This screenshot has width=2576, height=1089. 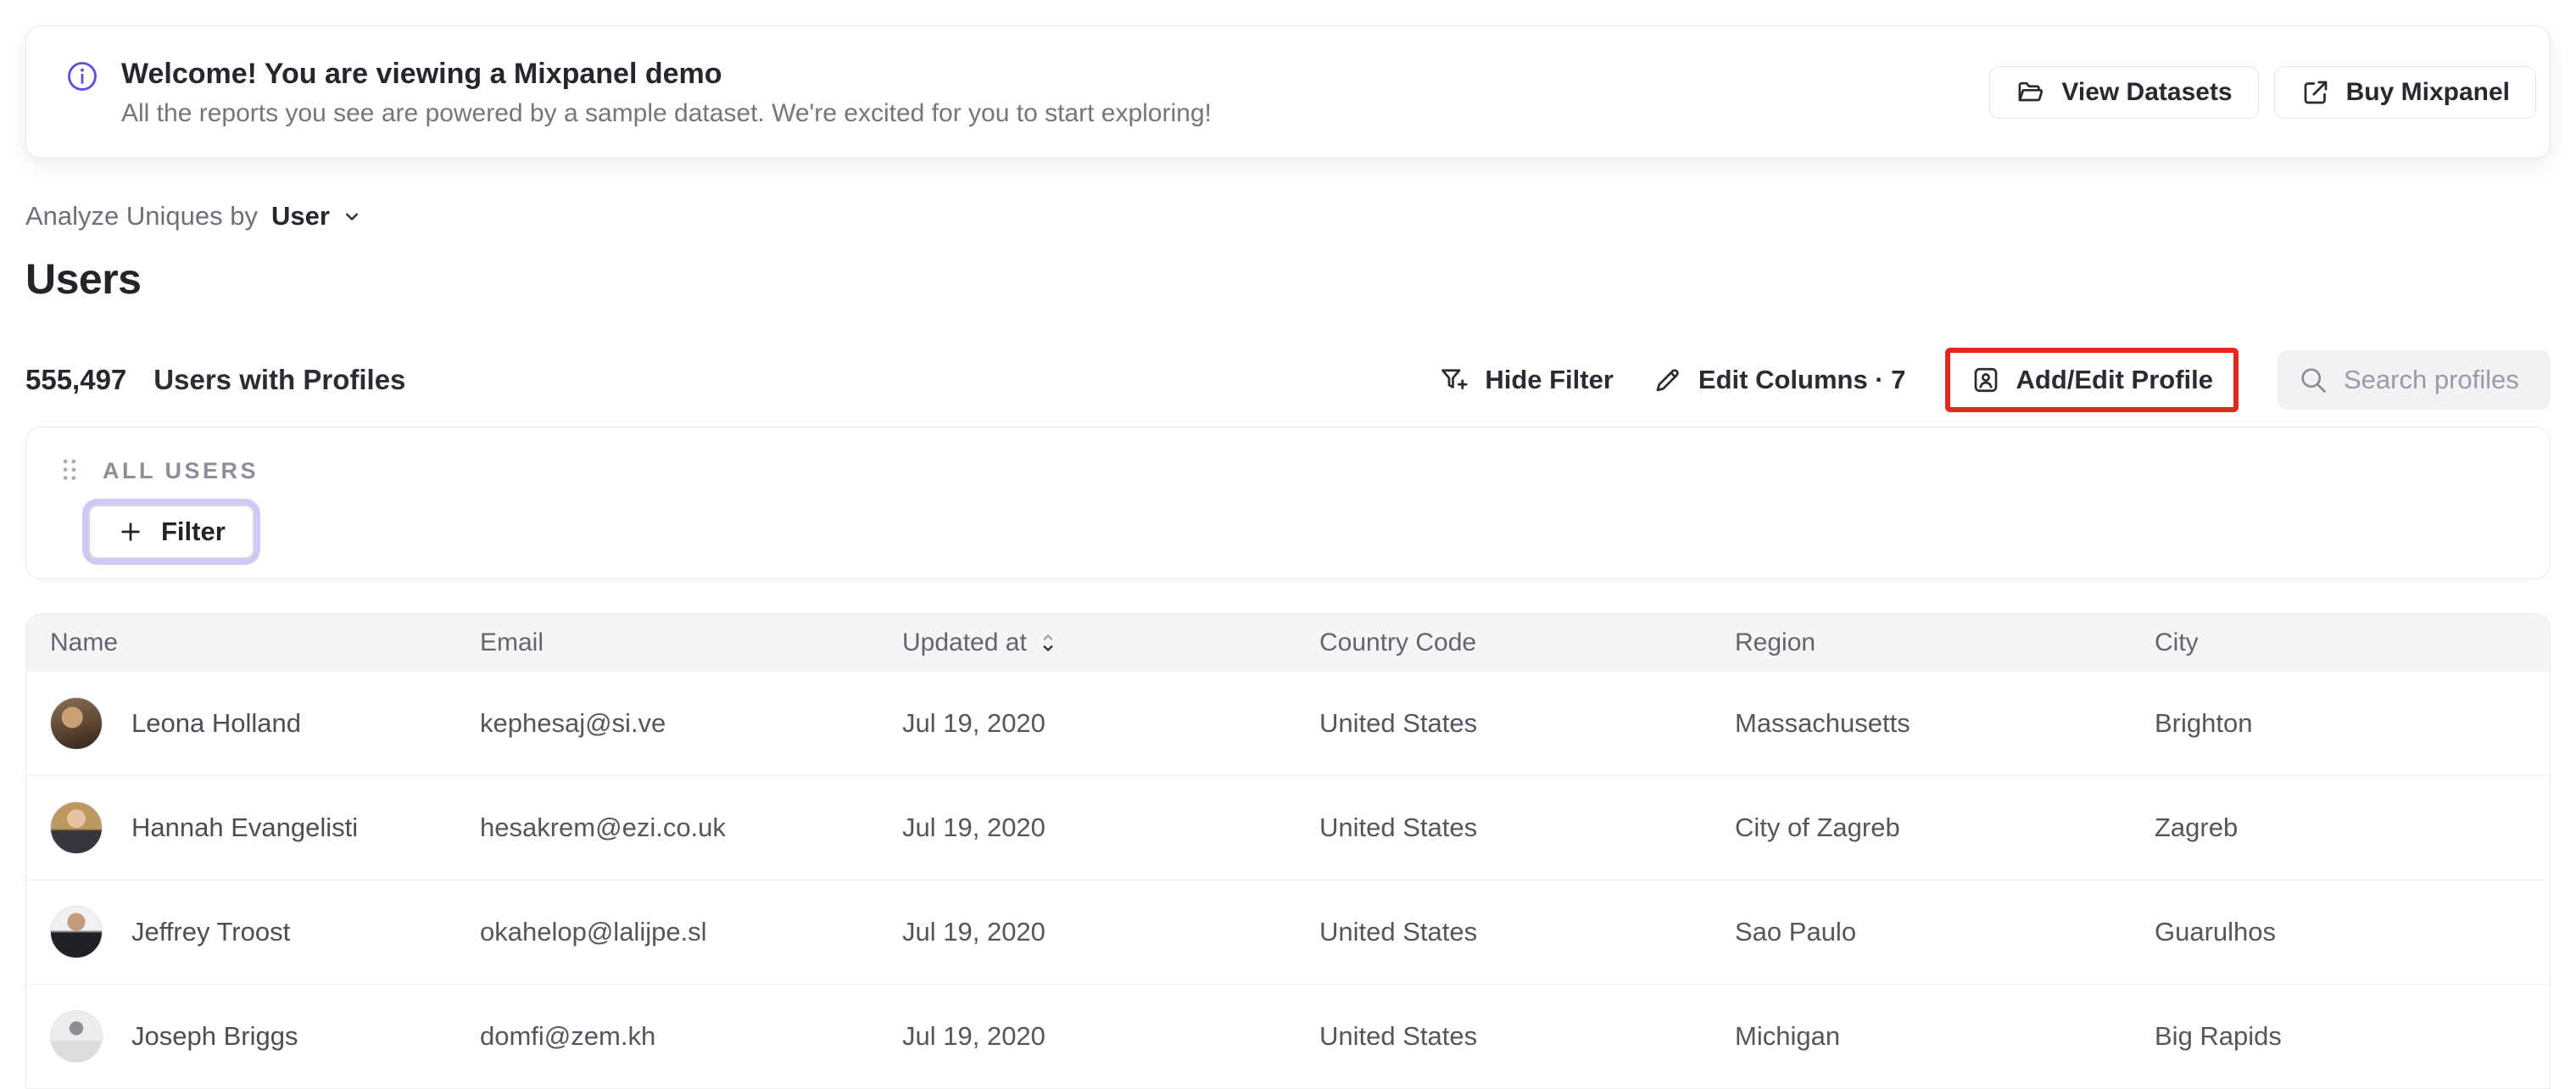 What do you see at coordinates (2204, 723) in the screenshot?
I see `user-city: Brighton` at bounding box center [2204, 723].